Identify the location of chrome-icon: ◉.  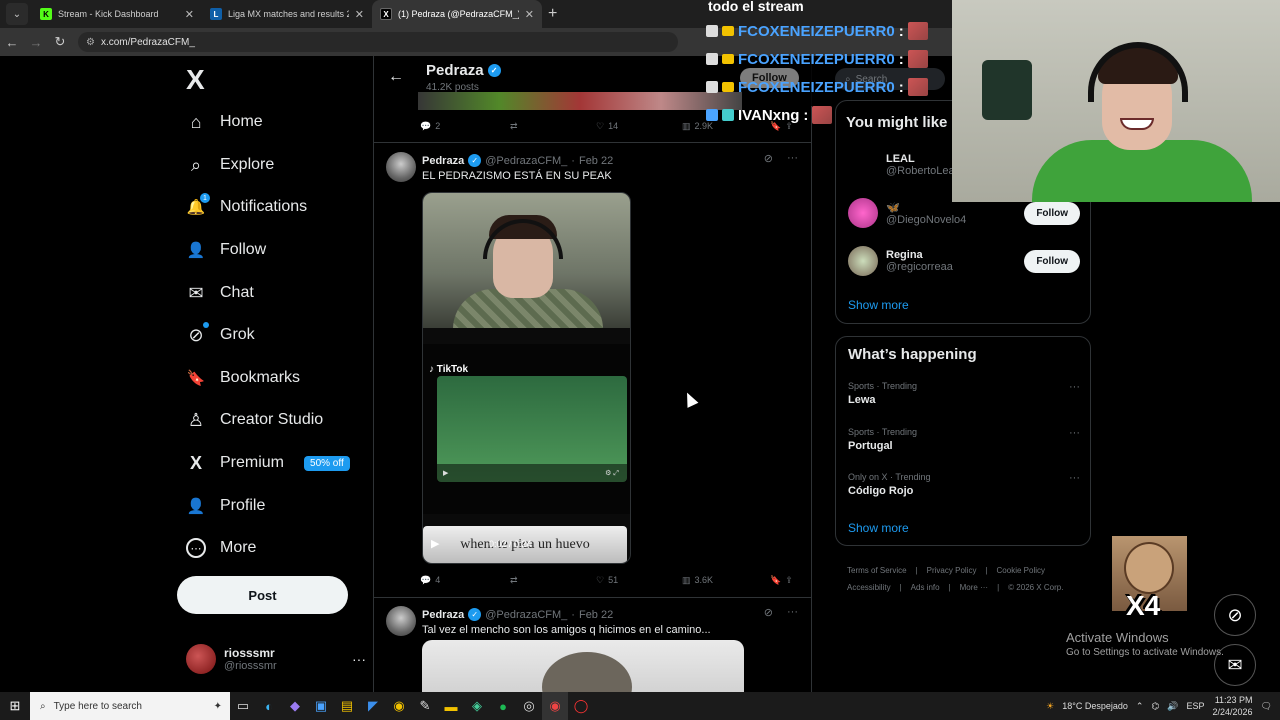
(399, 706).